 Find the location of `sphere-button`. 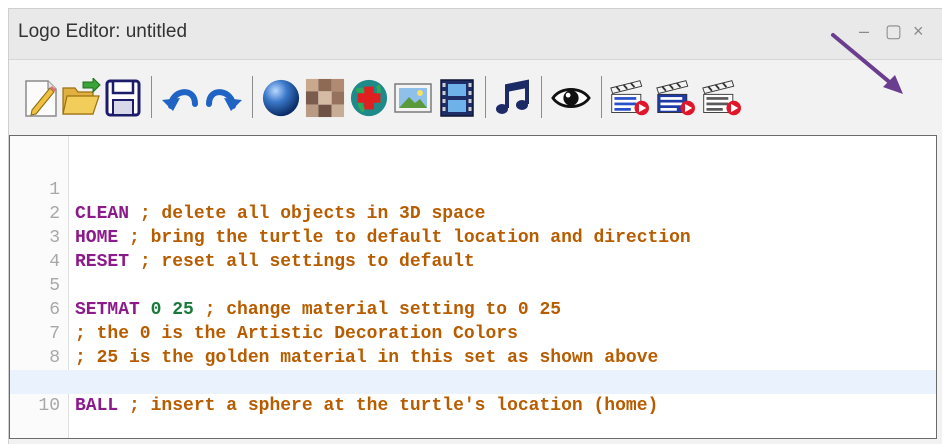

sphere-button is located at coordinates (281, 98).